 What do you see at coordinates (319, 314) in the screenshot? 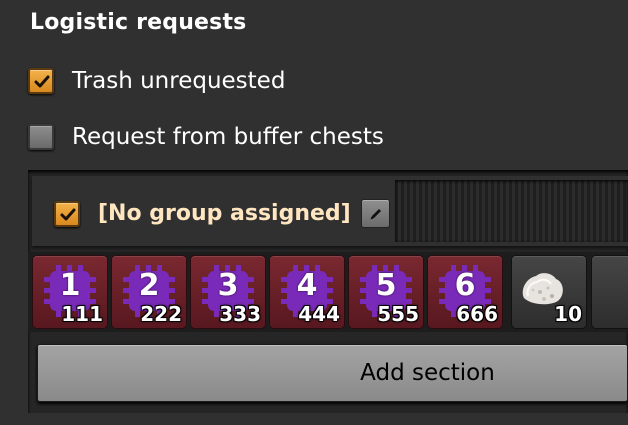
I see `slot-count: 444` at bounding box center [319, 314].